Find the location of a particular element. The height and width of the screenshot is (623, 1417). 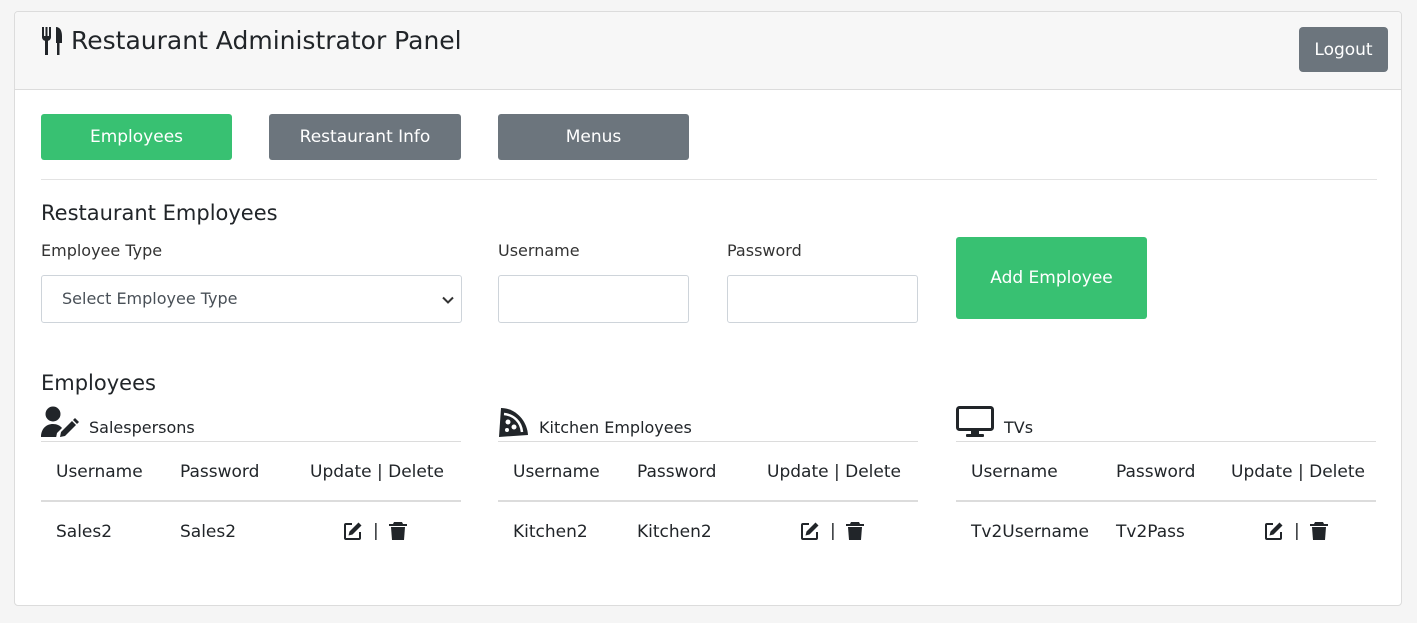

restaurant-info-tab-button: Restaurant Info is located at coordinates (365, 137).